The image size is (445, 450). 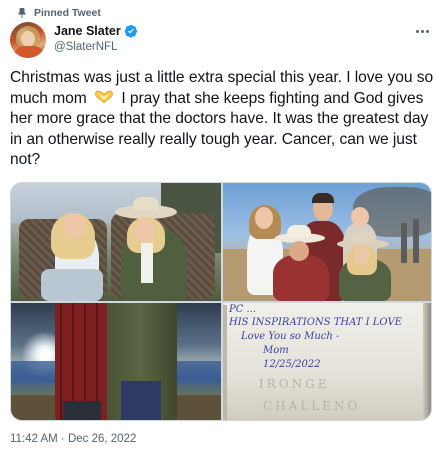 What do you see at coordinates (67, 13) in the screenshot?
I see `pinned-text: Pinned Tweet` at bounding box center [67, 13].